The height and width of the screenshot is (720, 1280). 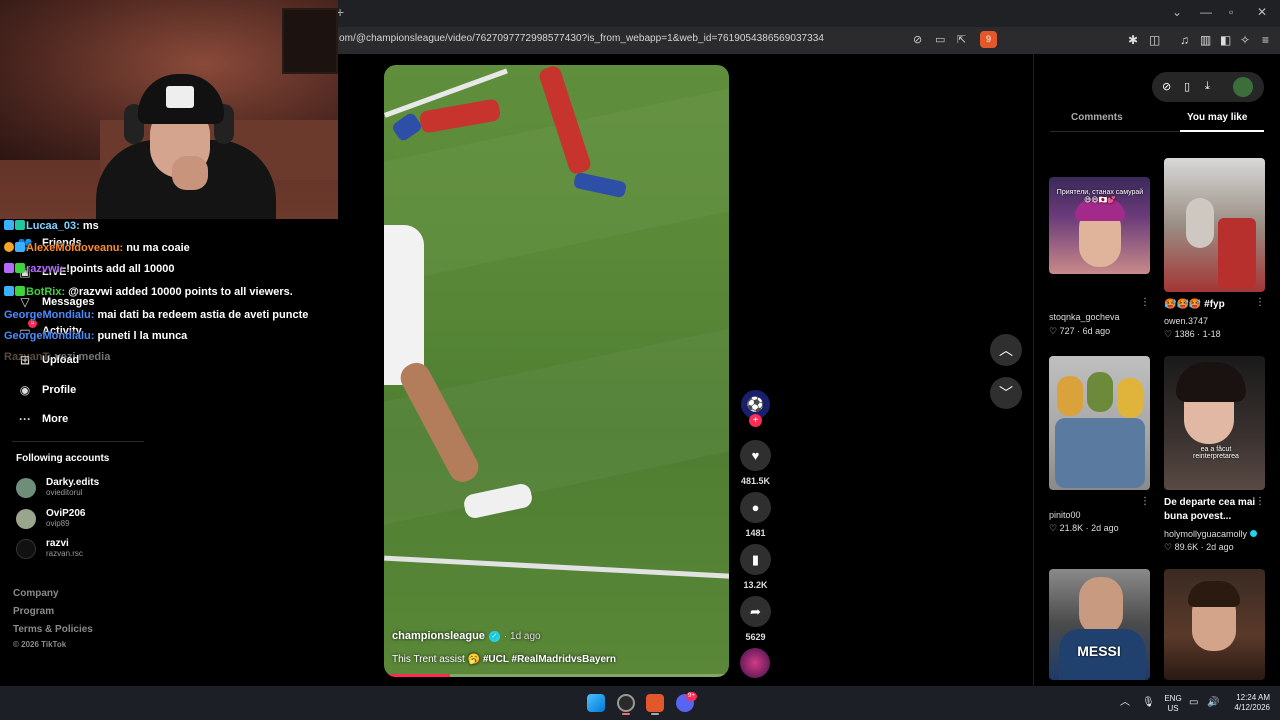 I want to click on following-account: OviP206 ovip89, so click(x=50, y=518).